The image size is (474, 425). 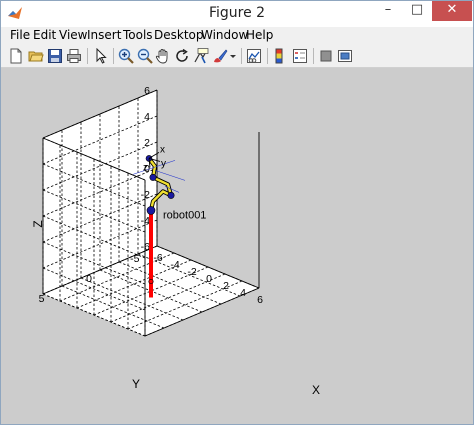 What do you see at coordinates (224, 35) in the screenshot?
I see `menu-window: Window` at bounding box center [224, 35].